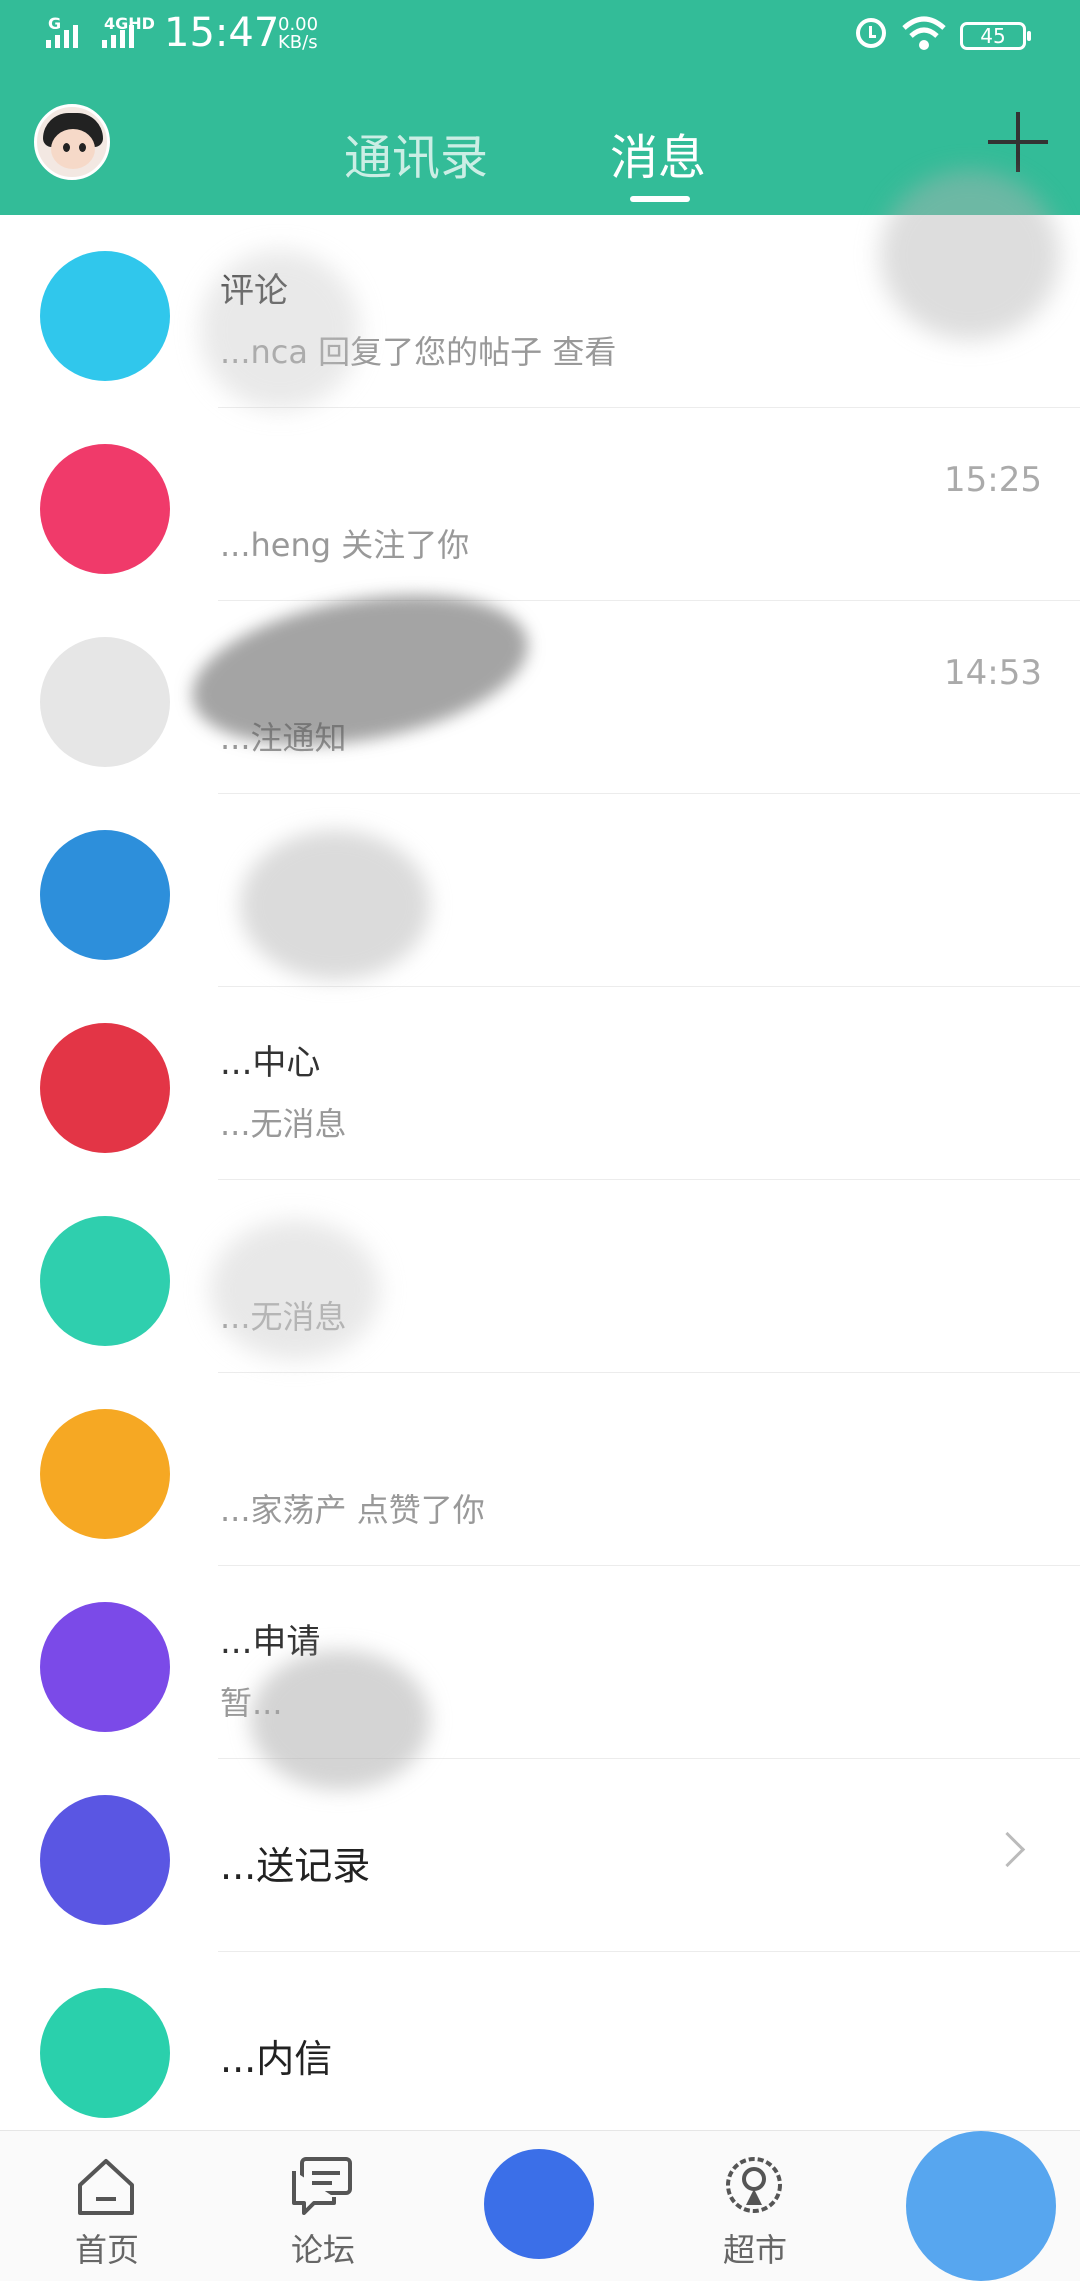 The height and width of the screenshot is (2281, 1080). I want to click on list-item-subtitle: ...无消息, so click(283, 1124).